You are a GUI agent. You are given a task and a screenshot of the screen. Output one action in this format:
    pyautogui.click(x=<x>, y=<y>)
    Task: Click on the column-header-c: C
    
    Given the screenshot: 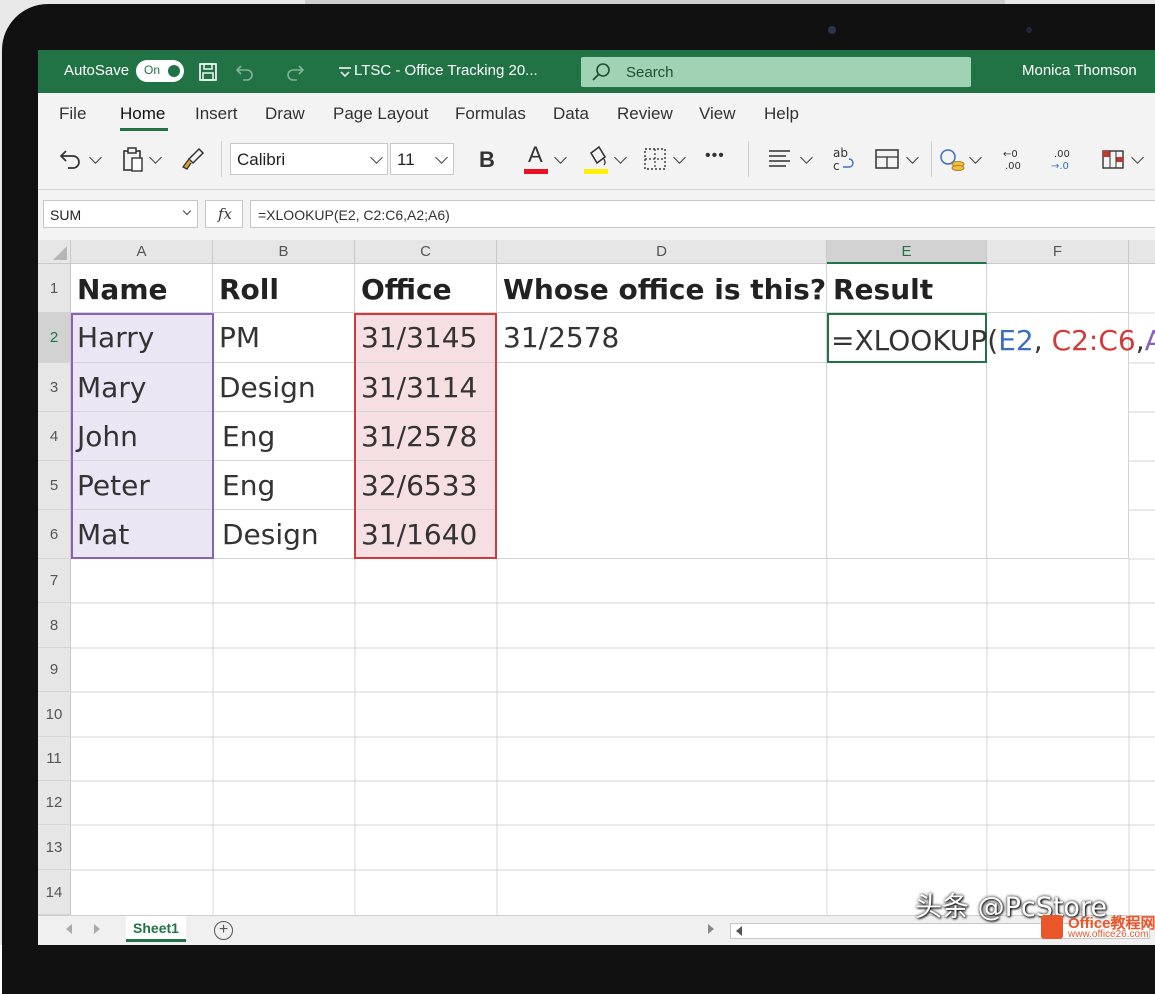 What is the action you would take?
    pyautogui.click(x=426, y=252)
    